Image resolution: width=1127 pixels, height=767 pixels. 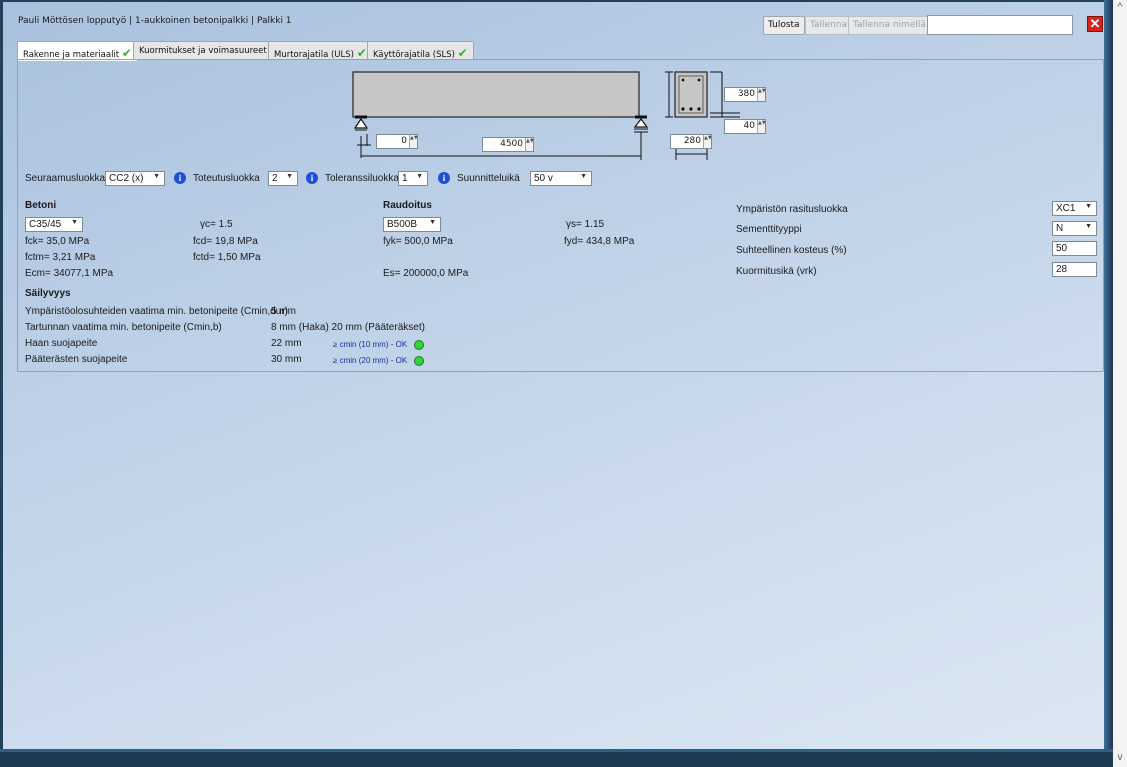 What do you see at coordinates (511, 144) in the screenshot?
I see `spinner-value: 4500` at bounding box center [511, 144].